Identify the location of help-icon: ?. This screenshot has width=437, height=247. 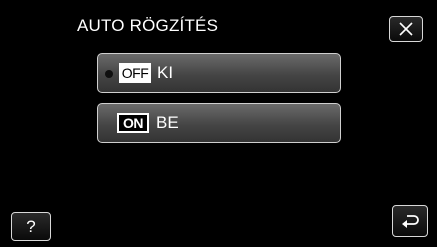
(31, 226).